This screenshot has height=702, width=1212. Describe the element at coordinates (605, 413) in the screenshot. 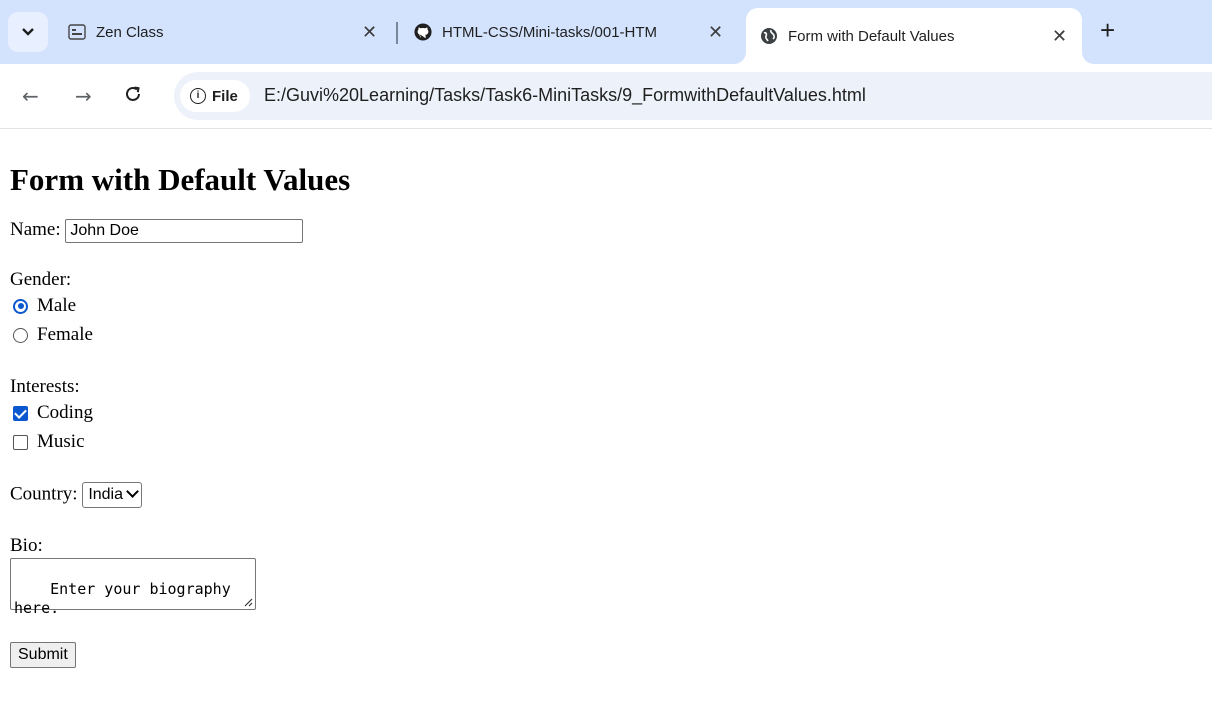

I see `interest-option-coding: Coding` at that location.